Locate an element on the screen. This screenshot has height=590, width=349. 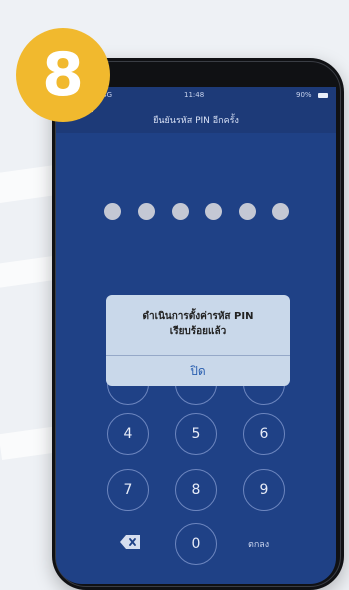
status-time: 11:48 is located at coordinates (194, 95).